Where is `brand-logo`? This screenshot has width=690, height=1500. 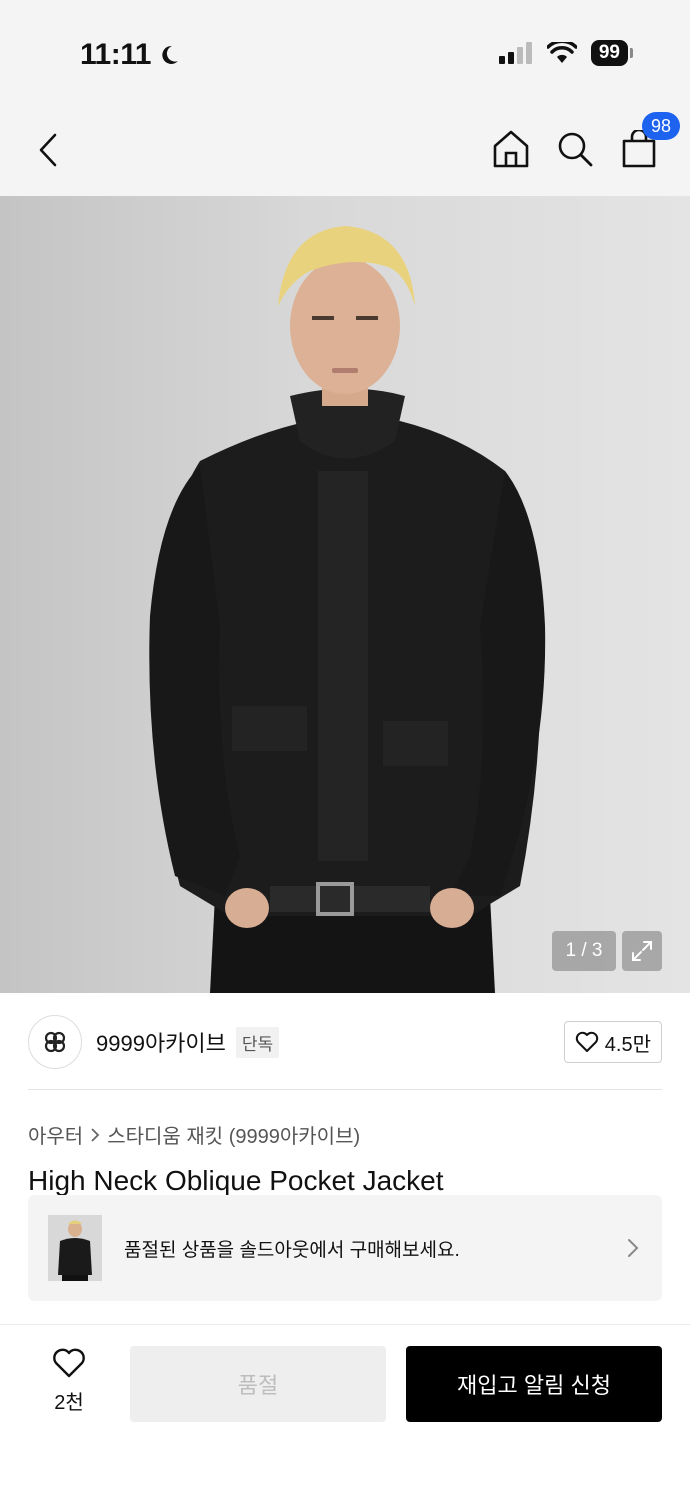
brand-logo is located at coordinates (55, 1042).